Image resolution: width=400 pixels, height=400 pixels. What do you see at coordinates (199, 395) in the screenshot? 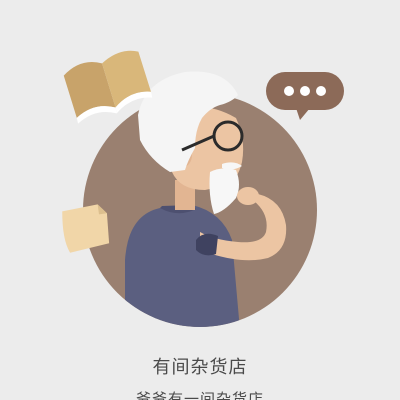
I see `app-subtitle: 爷爷有一间杂货店` at bounding box center [199, 395].